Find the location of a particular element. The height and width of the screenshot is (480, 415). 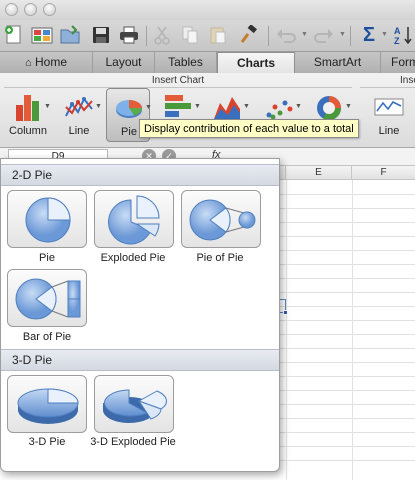

sparkline-button: Line is located at coordinates (389, 115).